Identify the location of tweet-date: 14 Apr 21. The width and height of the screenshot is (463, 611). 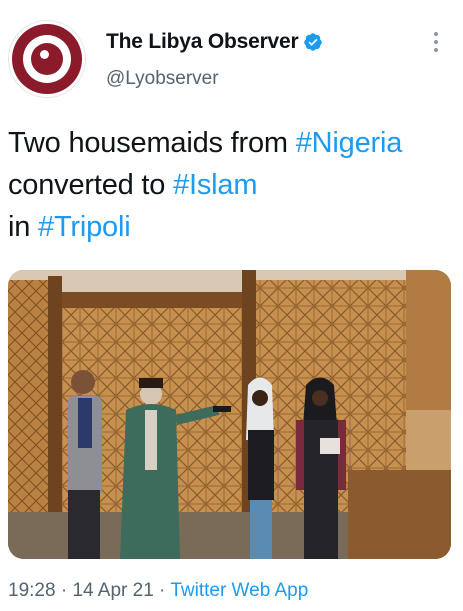
(112, 590).